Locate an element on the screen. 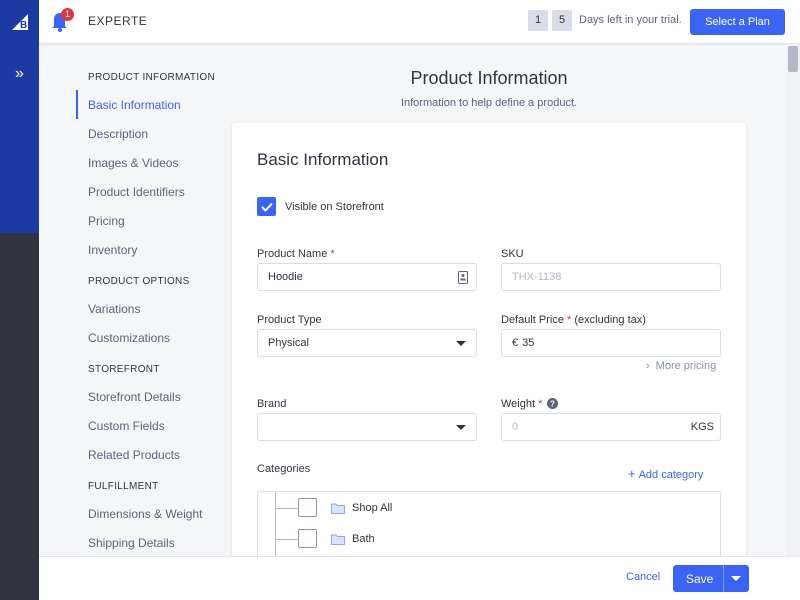 The width and height of the screenshot is (800, 600). visible-storefront-label: Visible on Storefront is located at coordinates (334, 207).